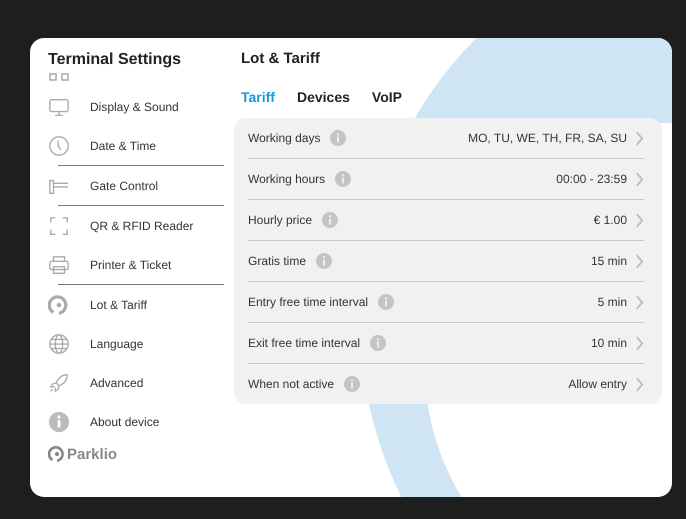 The width and height of the screenshot is (686, 519). Describe the element at coordinates (136, 382) in the screenshot. I see `sidebar-item: Advanced` at that location.